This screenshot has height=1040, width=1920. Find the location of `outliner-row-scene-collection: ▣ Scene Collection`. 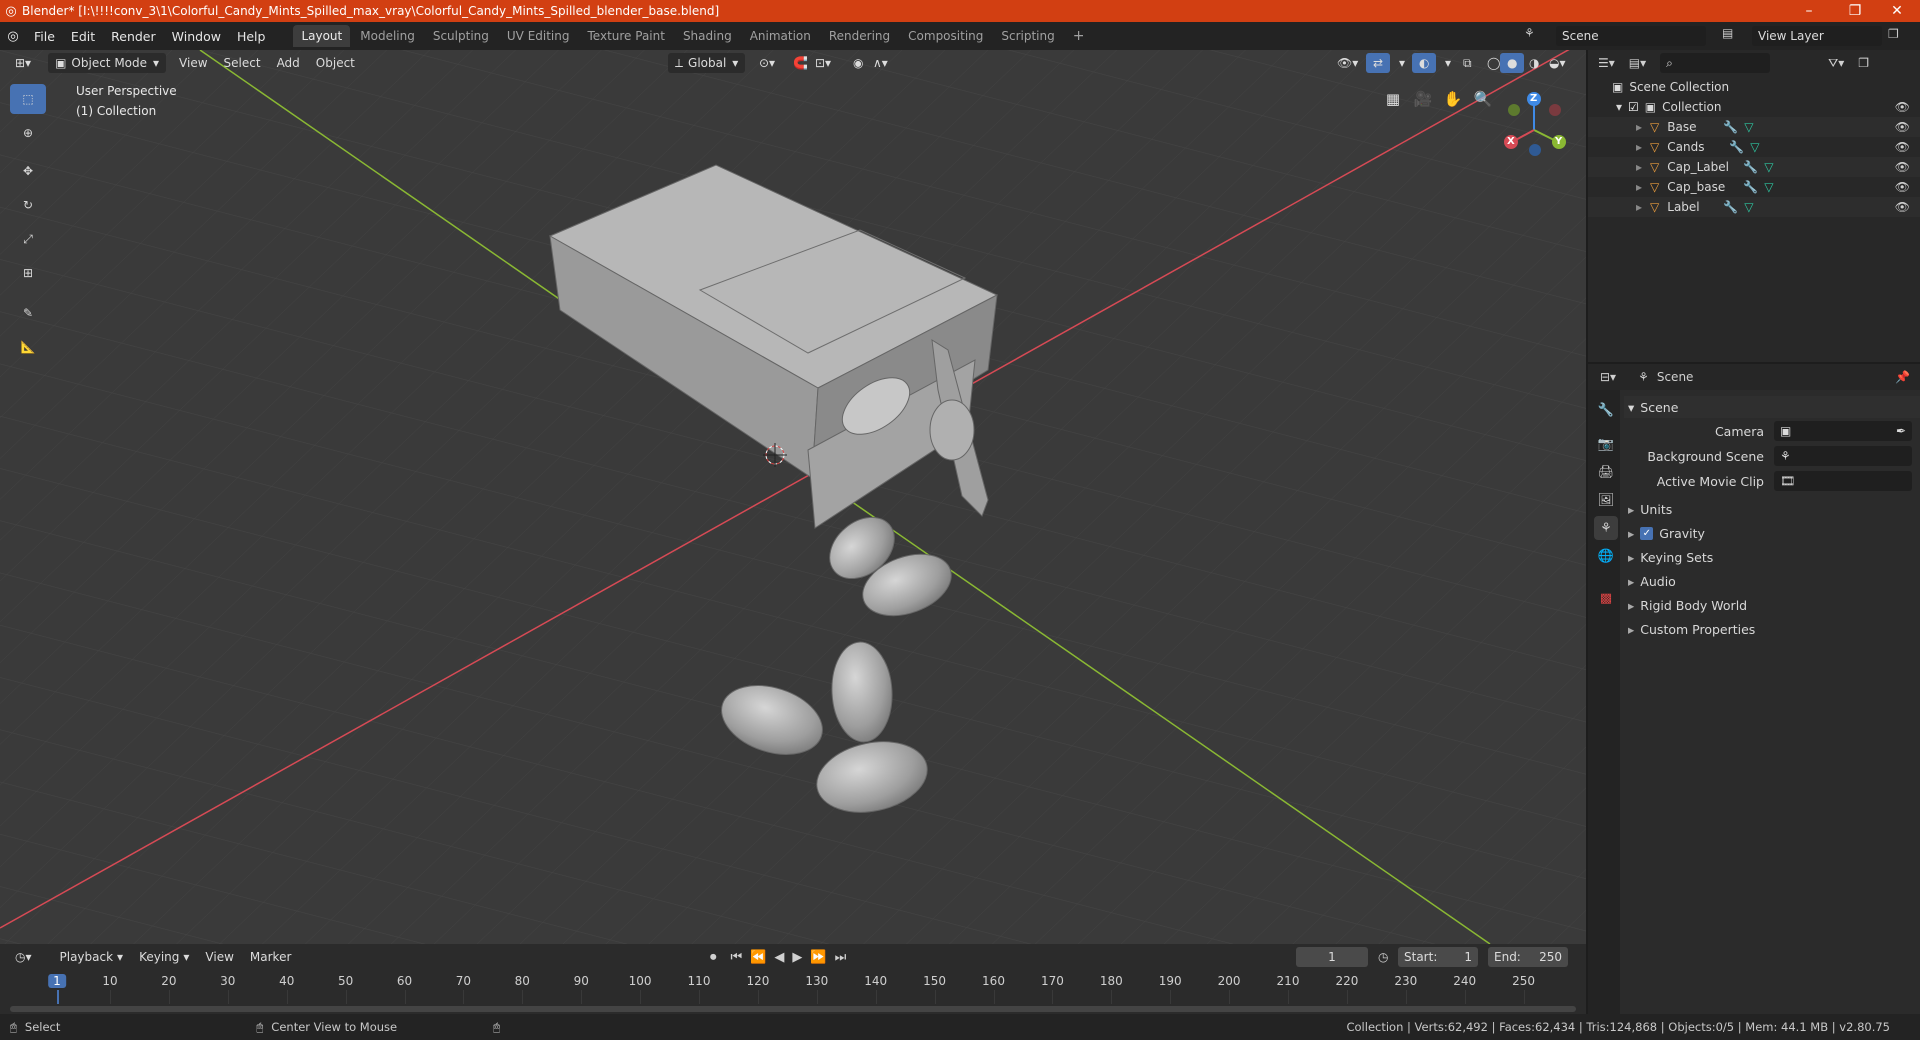

outliner-row-scene-collection: ▣ Scene Collection is located at coordinates (1754, 87).